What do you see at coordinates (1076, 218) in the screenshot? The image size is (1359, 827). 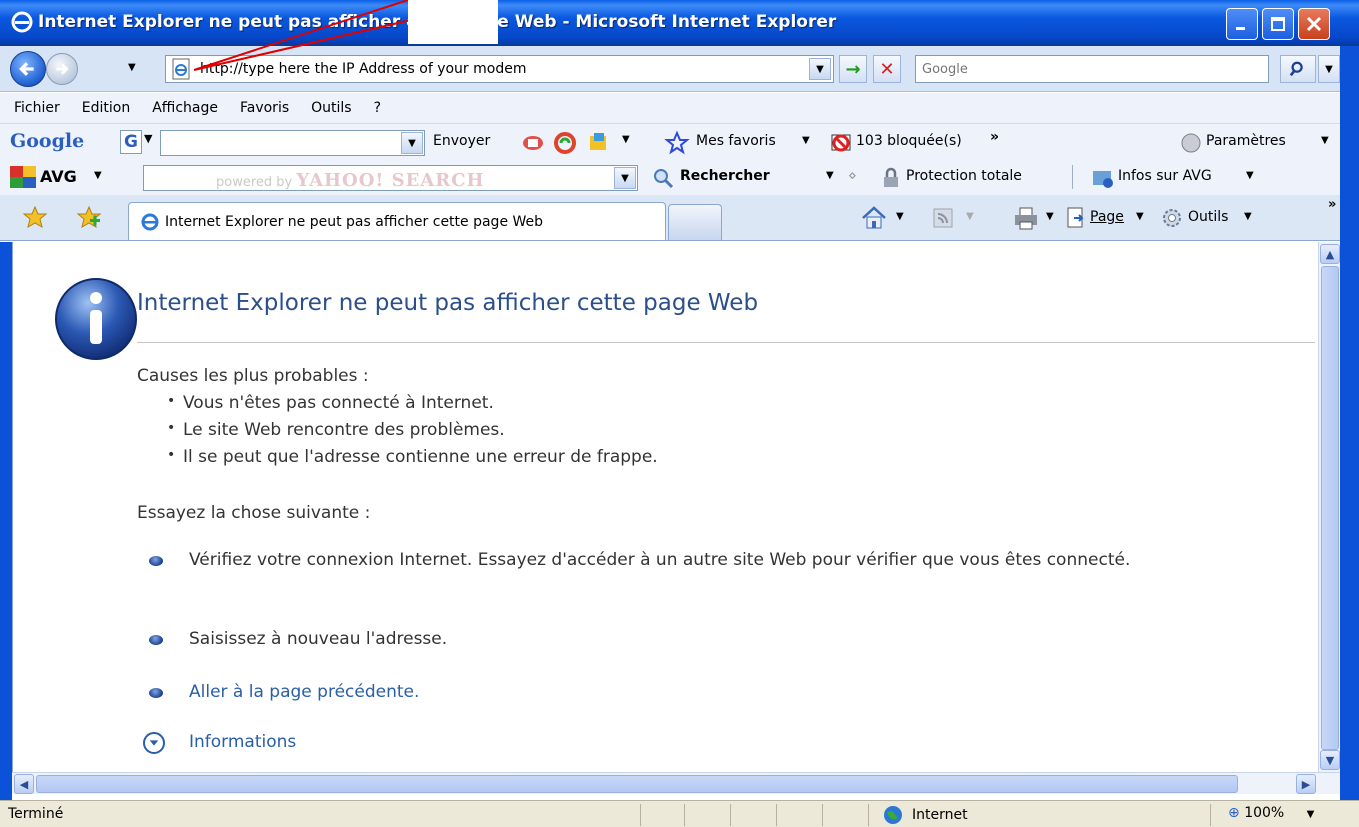 I see `page-menu-icon` at bounding box center [1076, 218].